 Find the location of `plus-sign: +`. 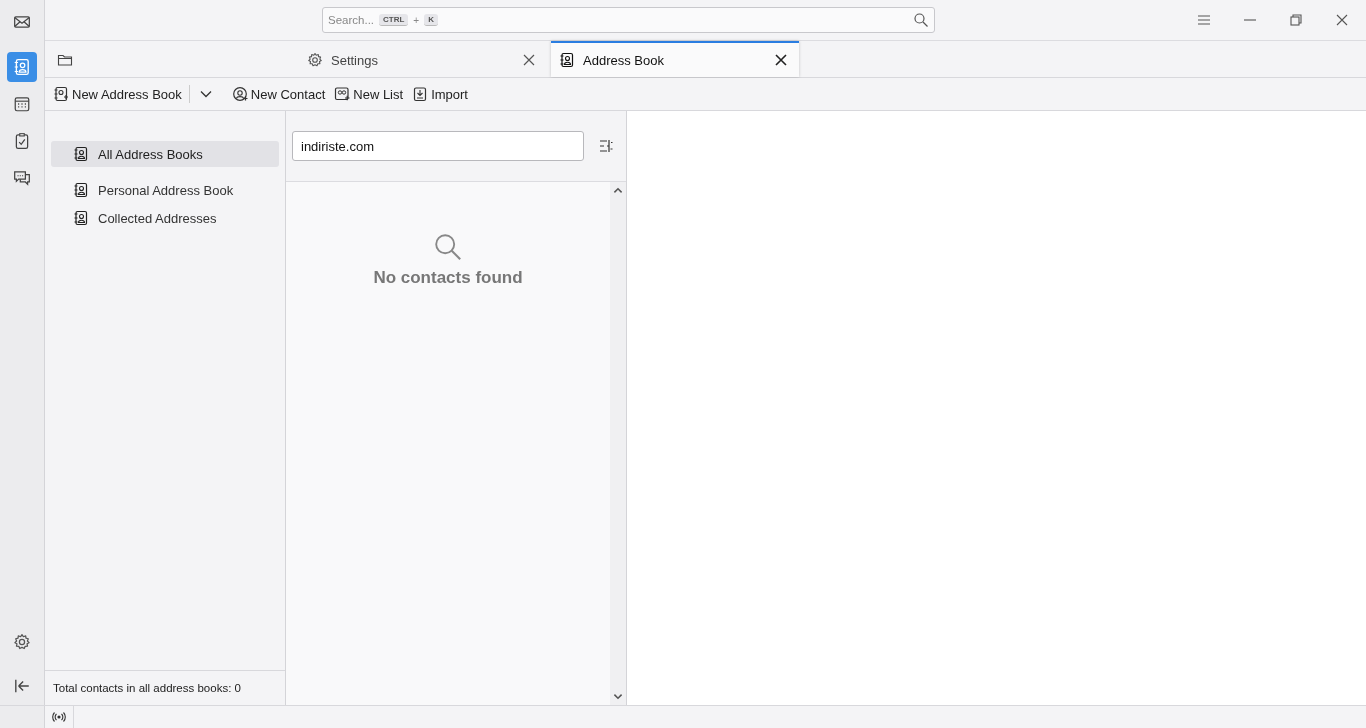

plus-sign: + is located at coordinates (416, 20).